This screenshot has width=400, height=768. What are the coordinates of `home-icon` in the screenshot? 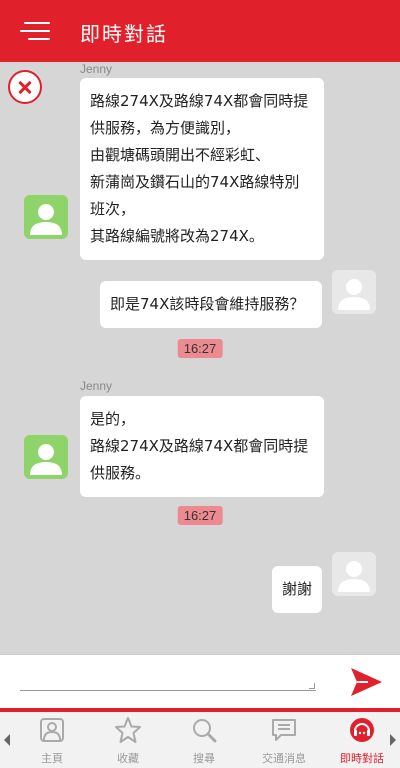 It's located at (52, 730).